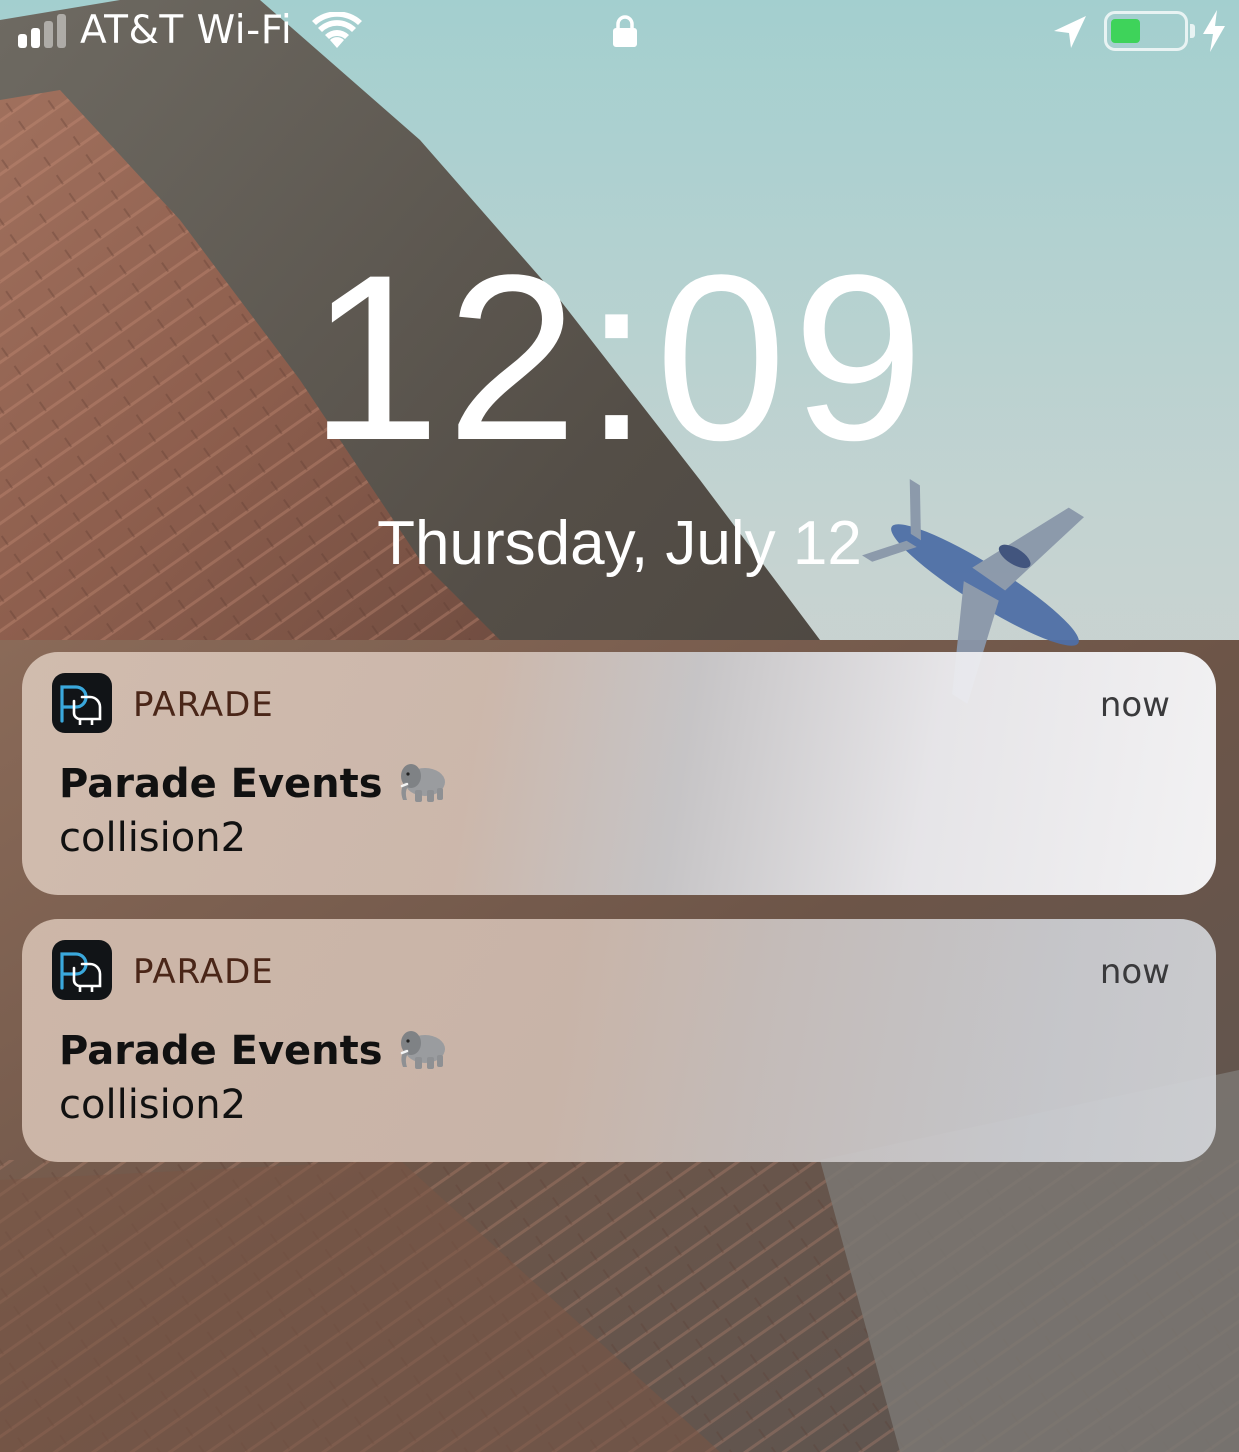  I want to click on status-bar: AT&T Wi-Fi, so click(619, 35).